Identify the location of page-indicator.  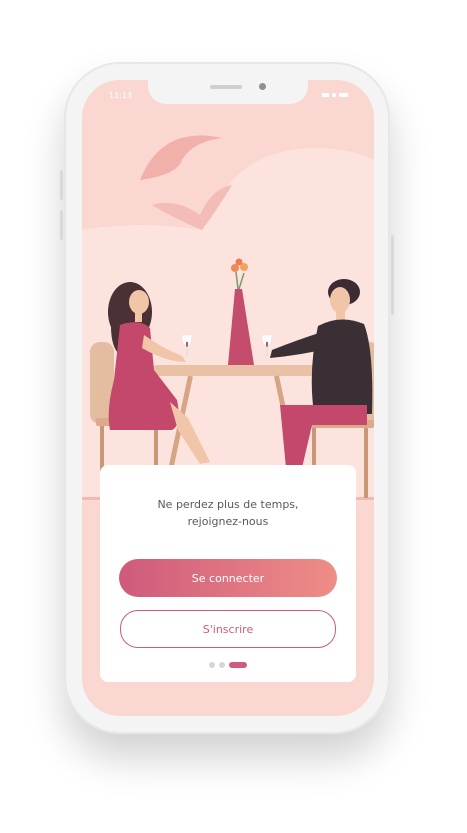
(228, 665).